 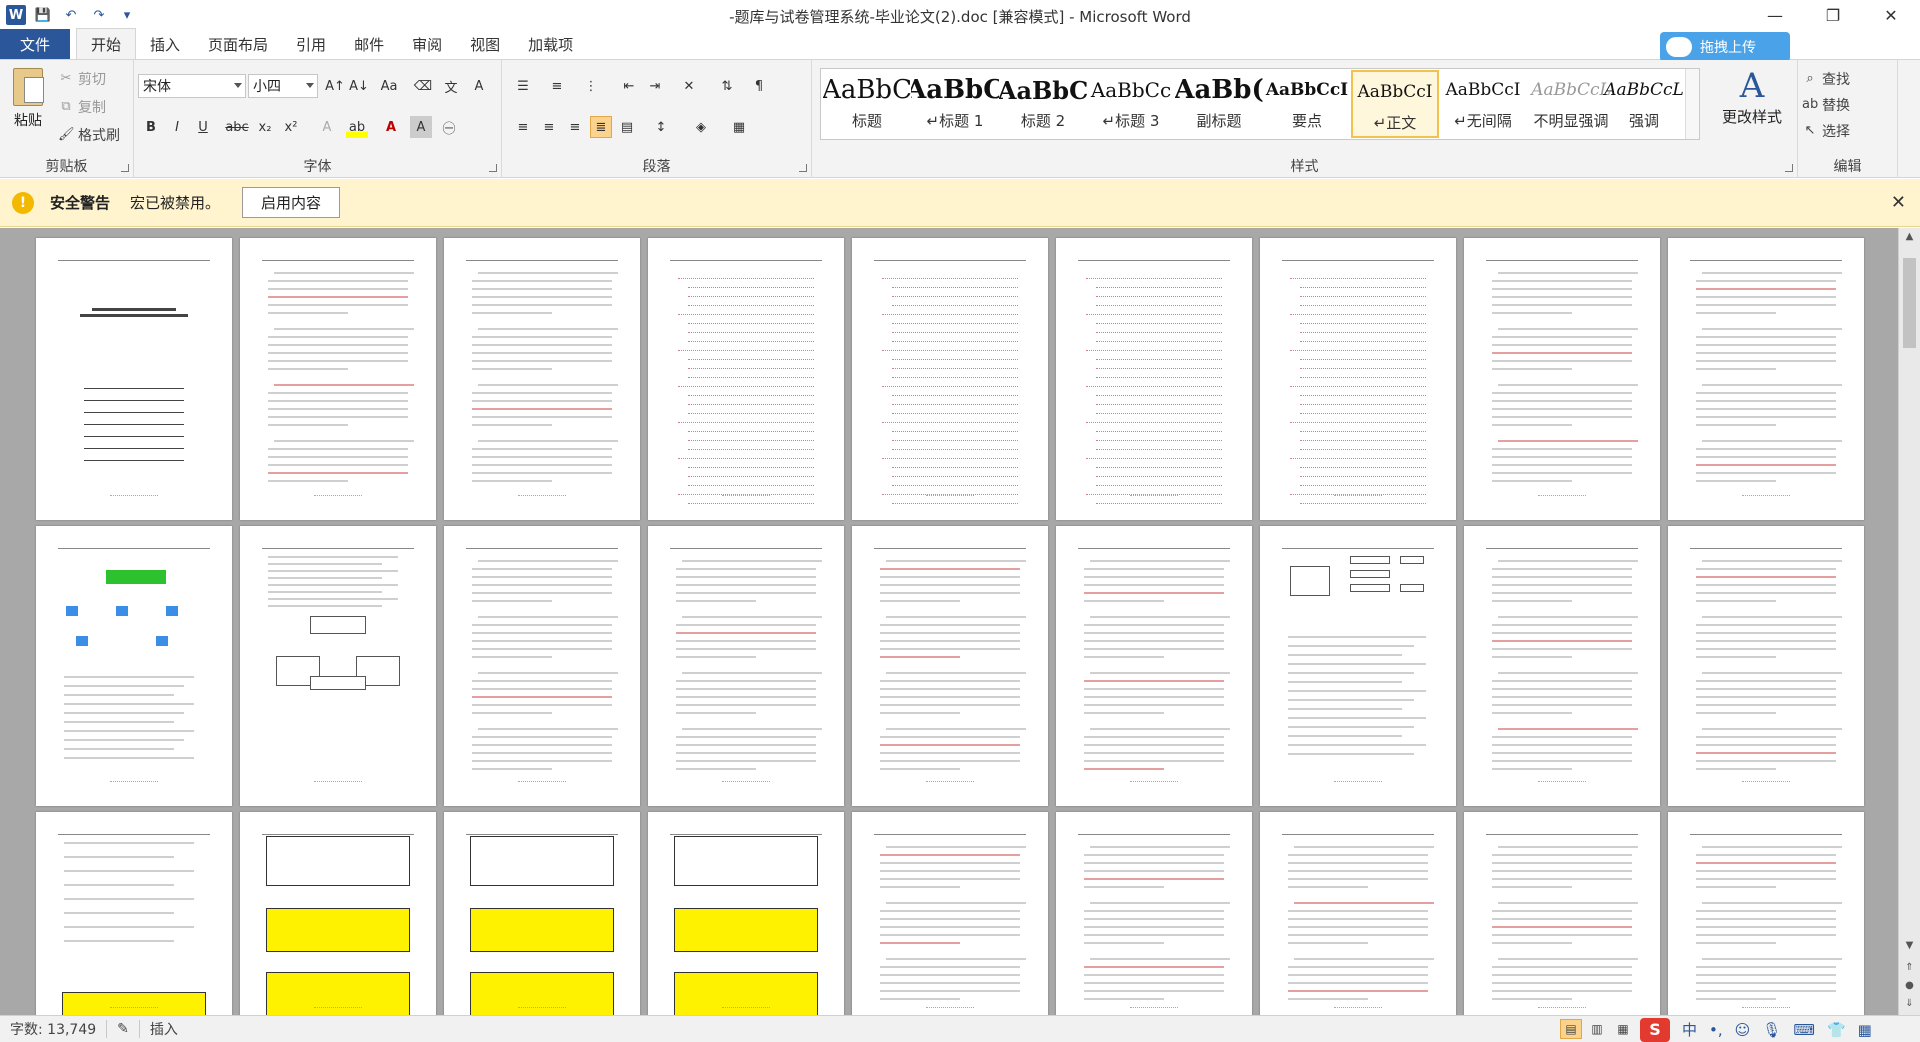 I want to click on decrease-indent-icon: ⇤, so click(x=629, y=86).